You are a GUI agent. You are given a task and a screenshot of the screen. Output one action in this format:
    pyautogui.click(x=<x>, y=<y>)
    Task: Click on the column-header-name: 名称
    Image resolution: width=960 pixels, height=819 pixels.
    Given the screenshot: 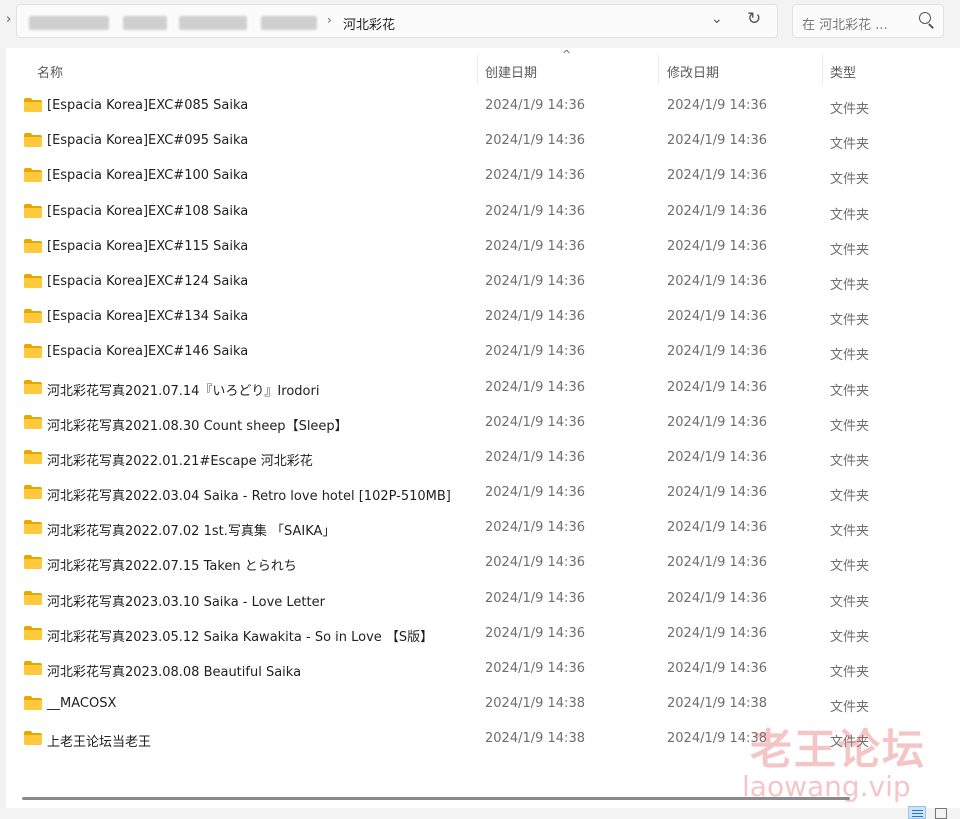 What is the action you would take?
    pyautogui.click(x=50, y=71)
    